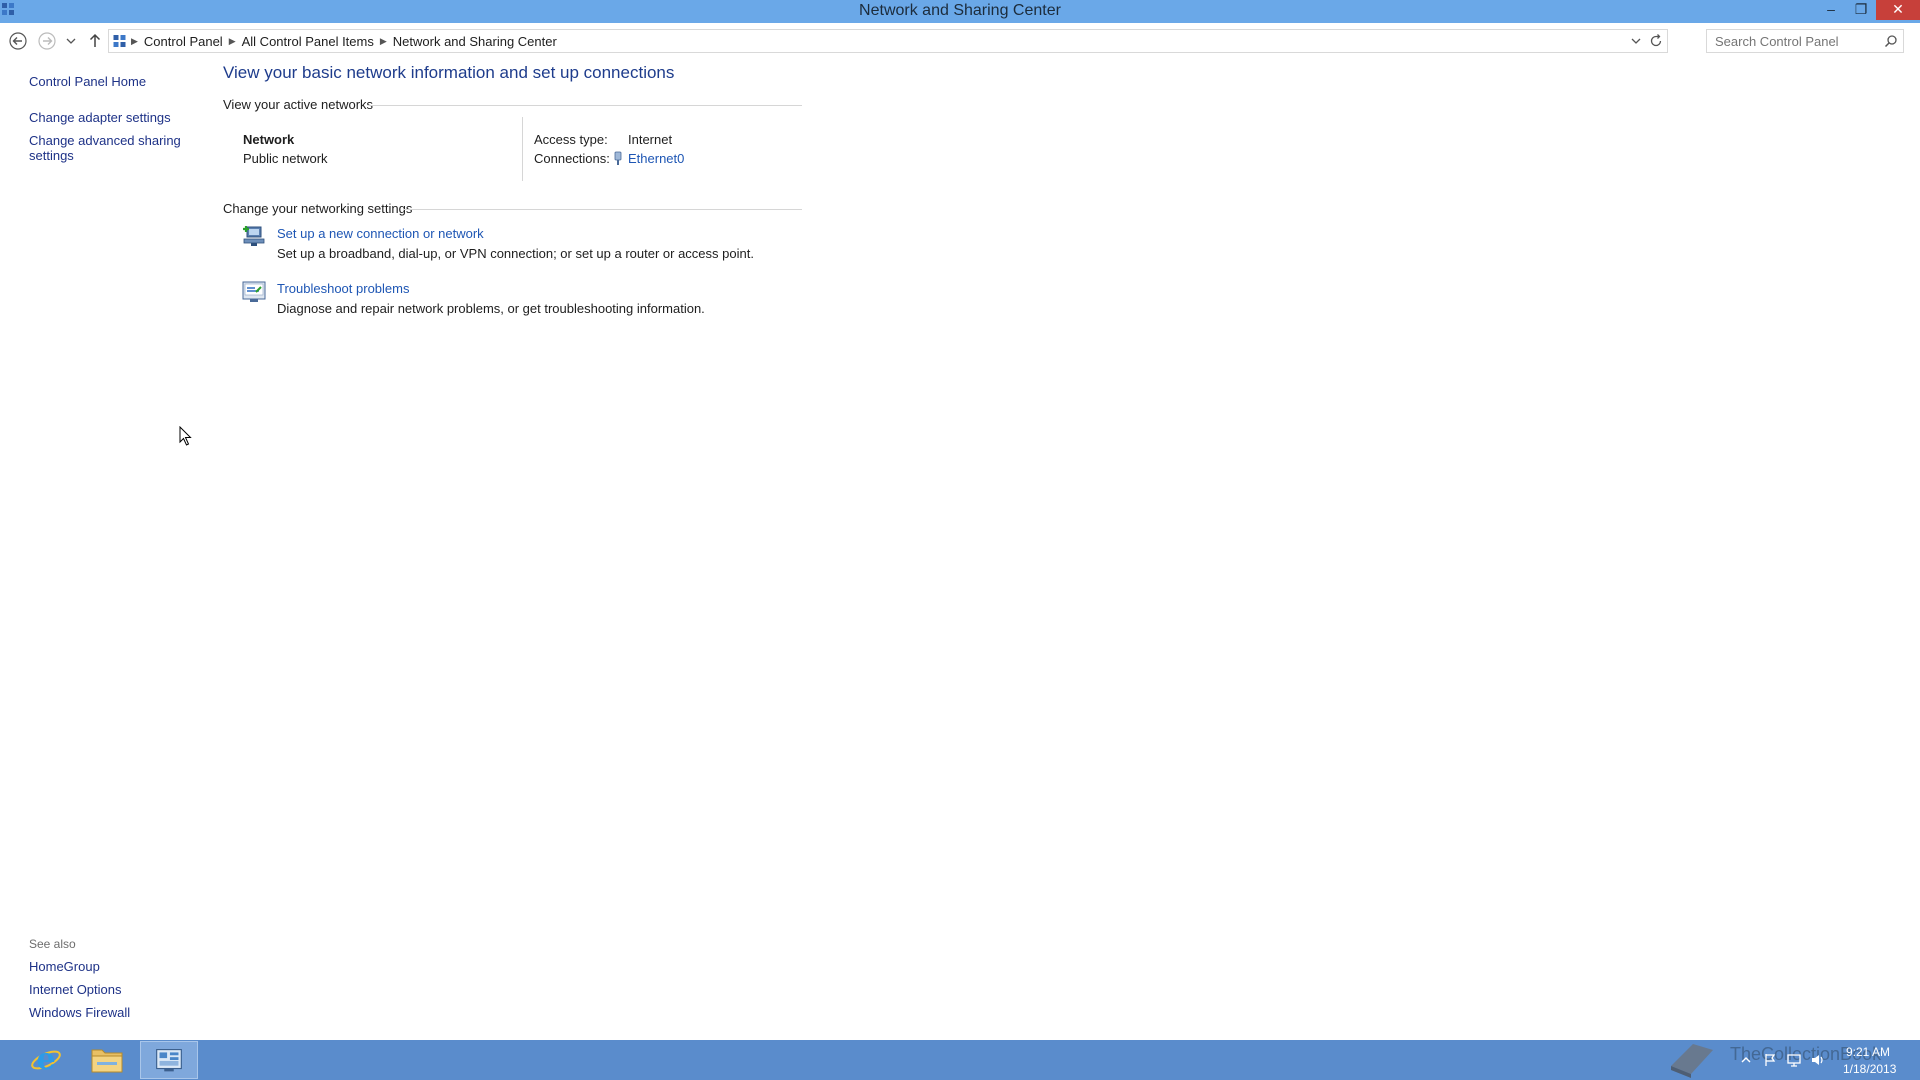 The image size is (1920, 1080). I want to click on close-button: ✕, so click(1898, 10).